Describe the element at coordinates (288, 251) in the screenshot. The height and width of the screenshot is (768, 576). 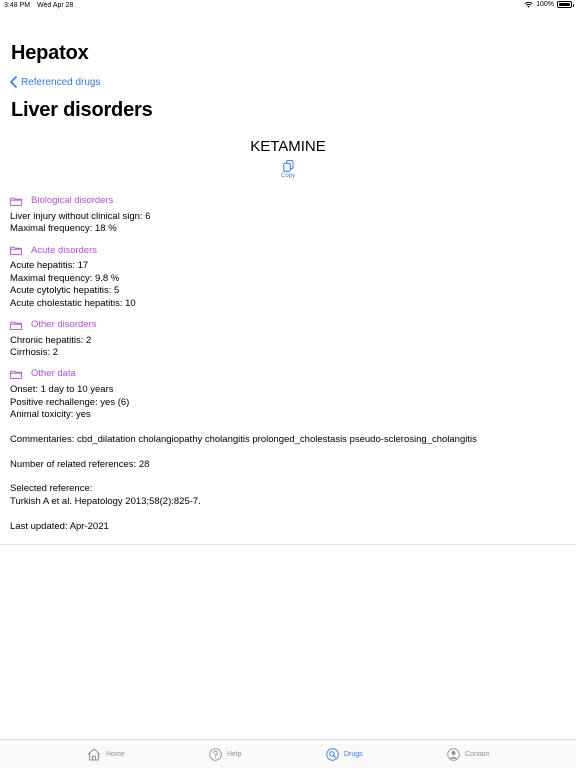
I see `section-heading-acute: Acute disorders` at that location.